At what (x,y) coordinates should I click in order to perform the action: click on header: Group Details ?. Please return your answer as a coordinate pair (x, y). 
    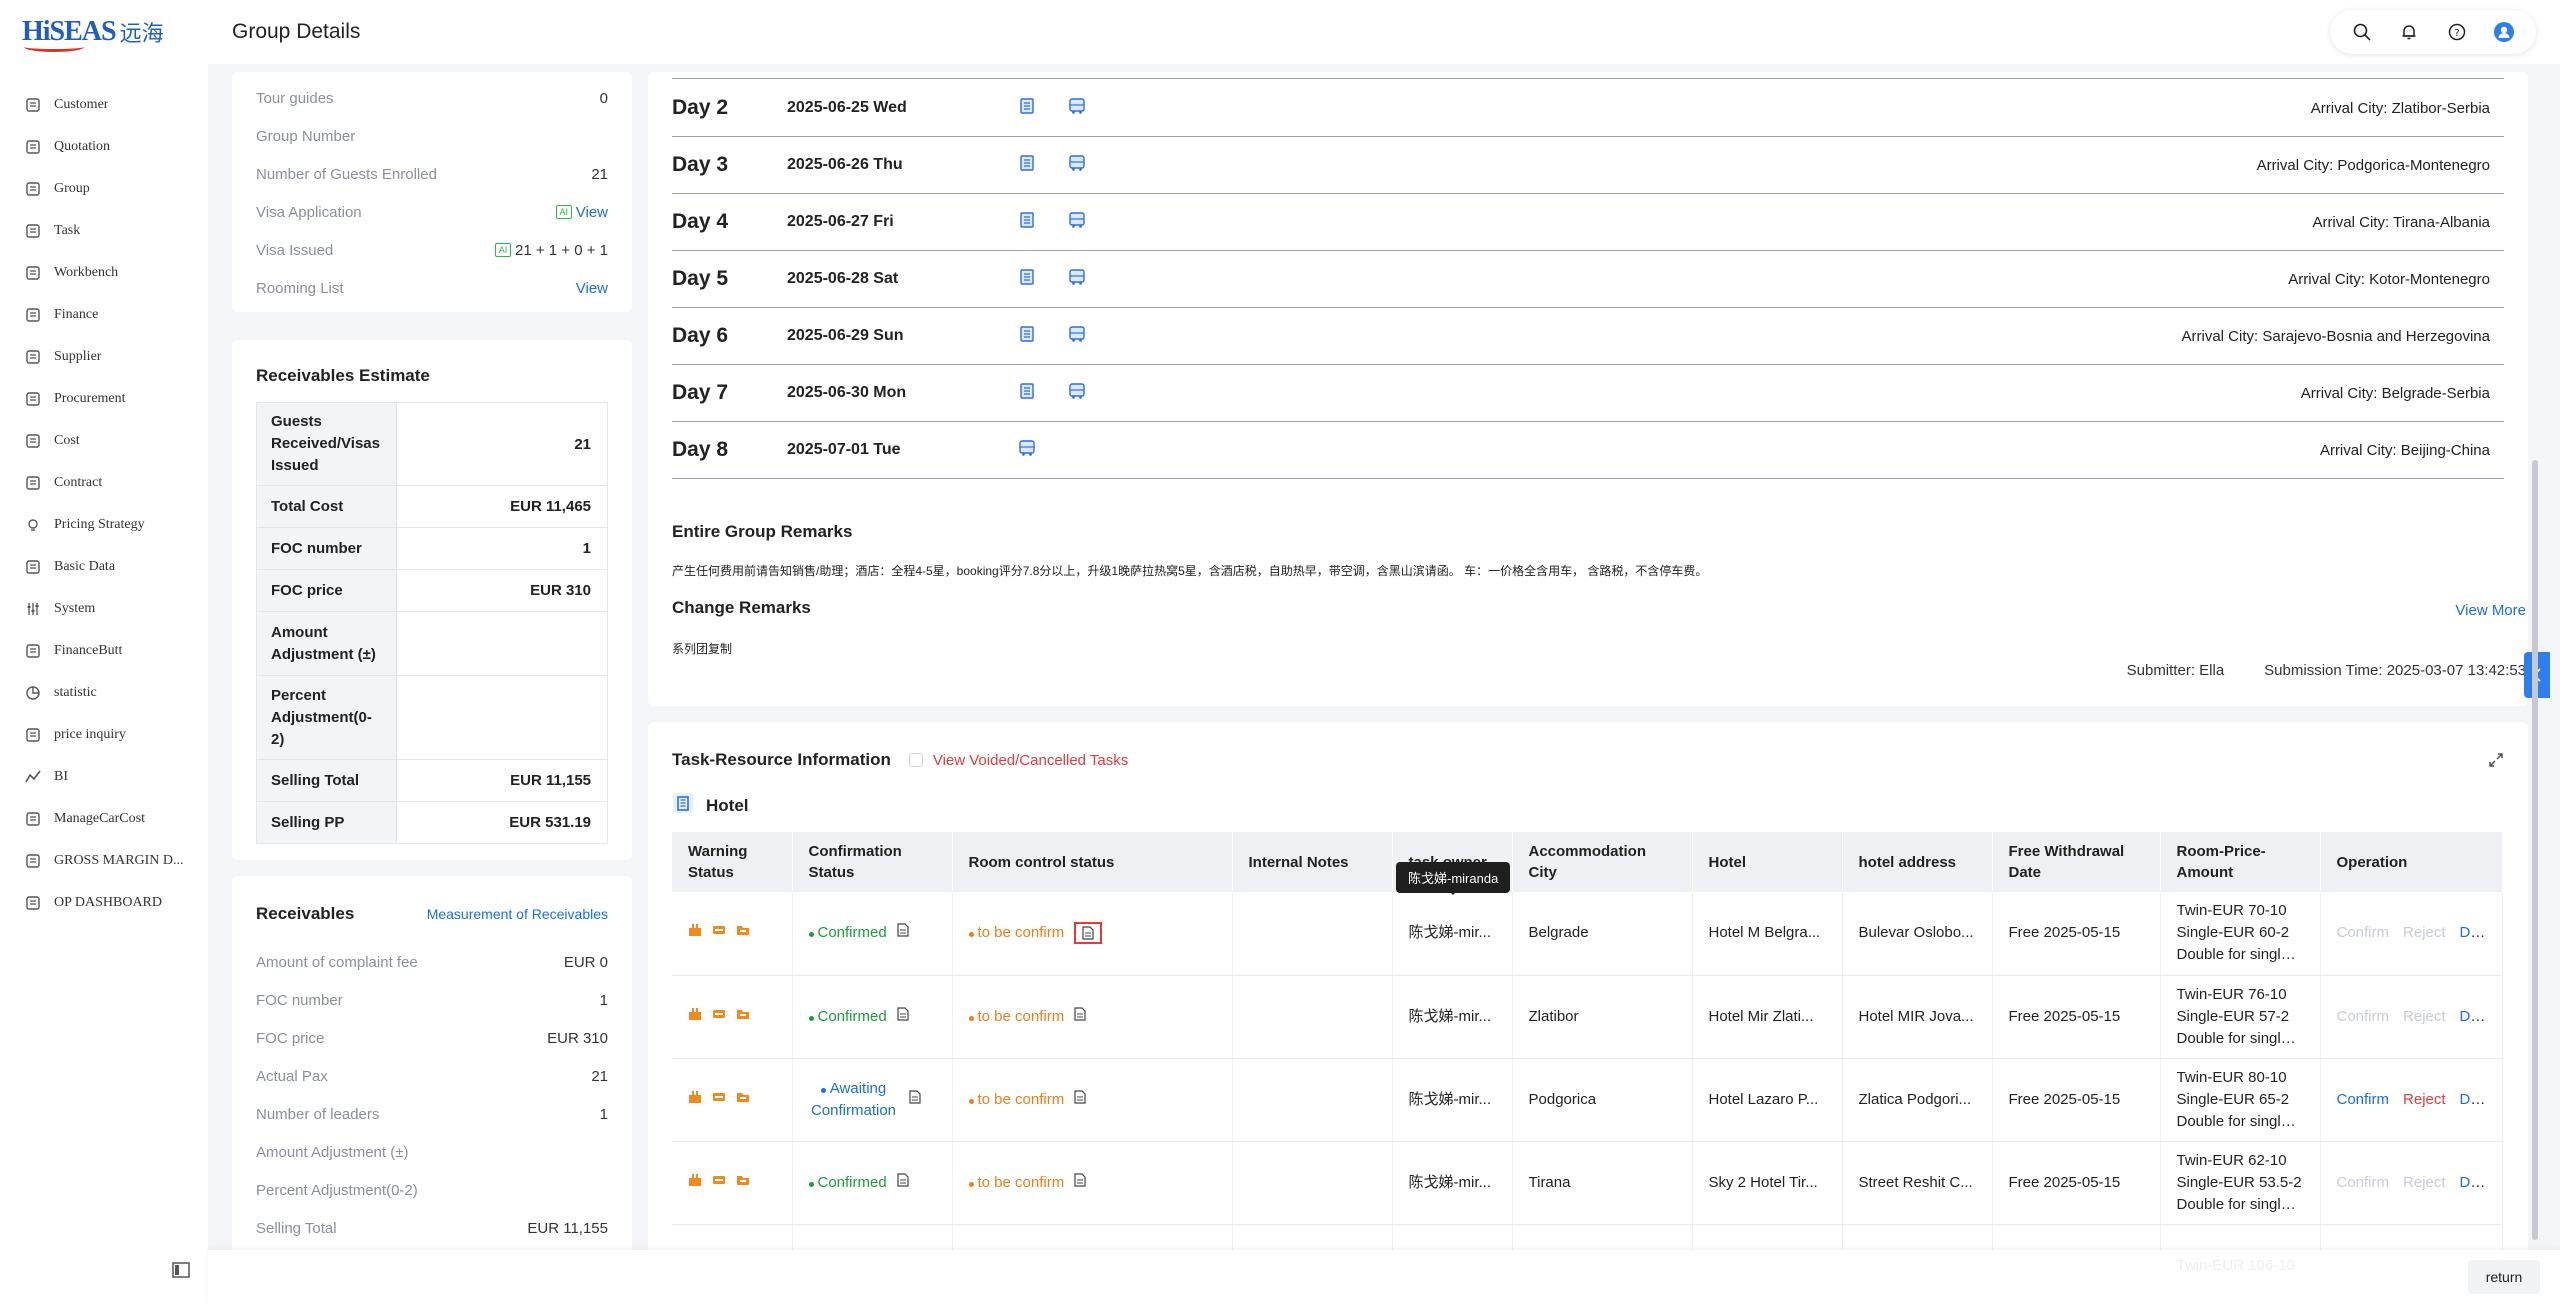
    Looking at the image, I should click on (1384, 32).